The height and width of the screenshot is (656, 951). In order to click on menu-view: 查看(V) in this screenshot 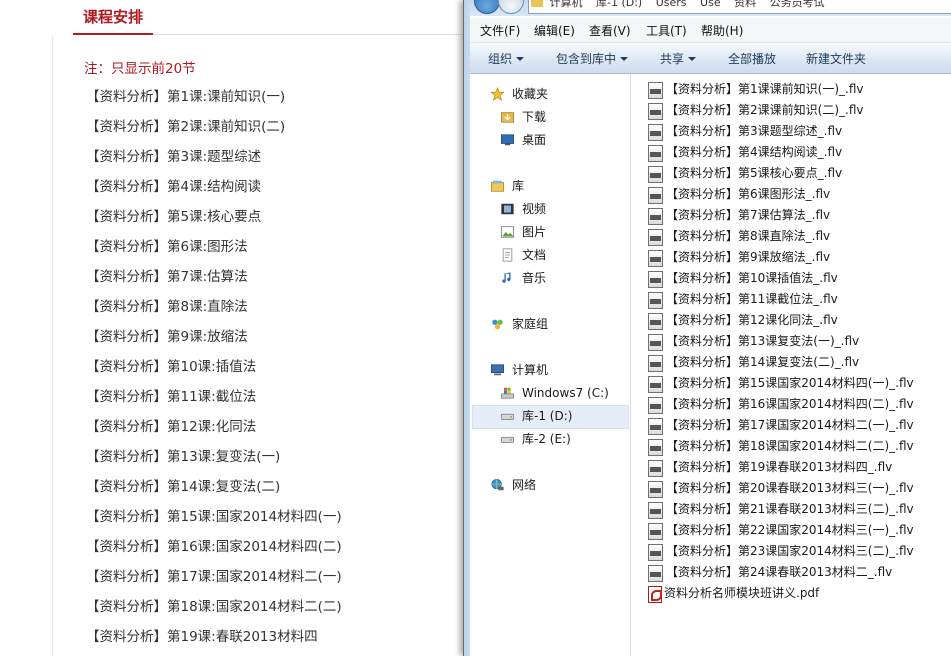, I will do `click(610, 30)`.